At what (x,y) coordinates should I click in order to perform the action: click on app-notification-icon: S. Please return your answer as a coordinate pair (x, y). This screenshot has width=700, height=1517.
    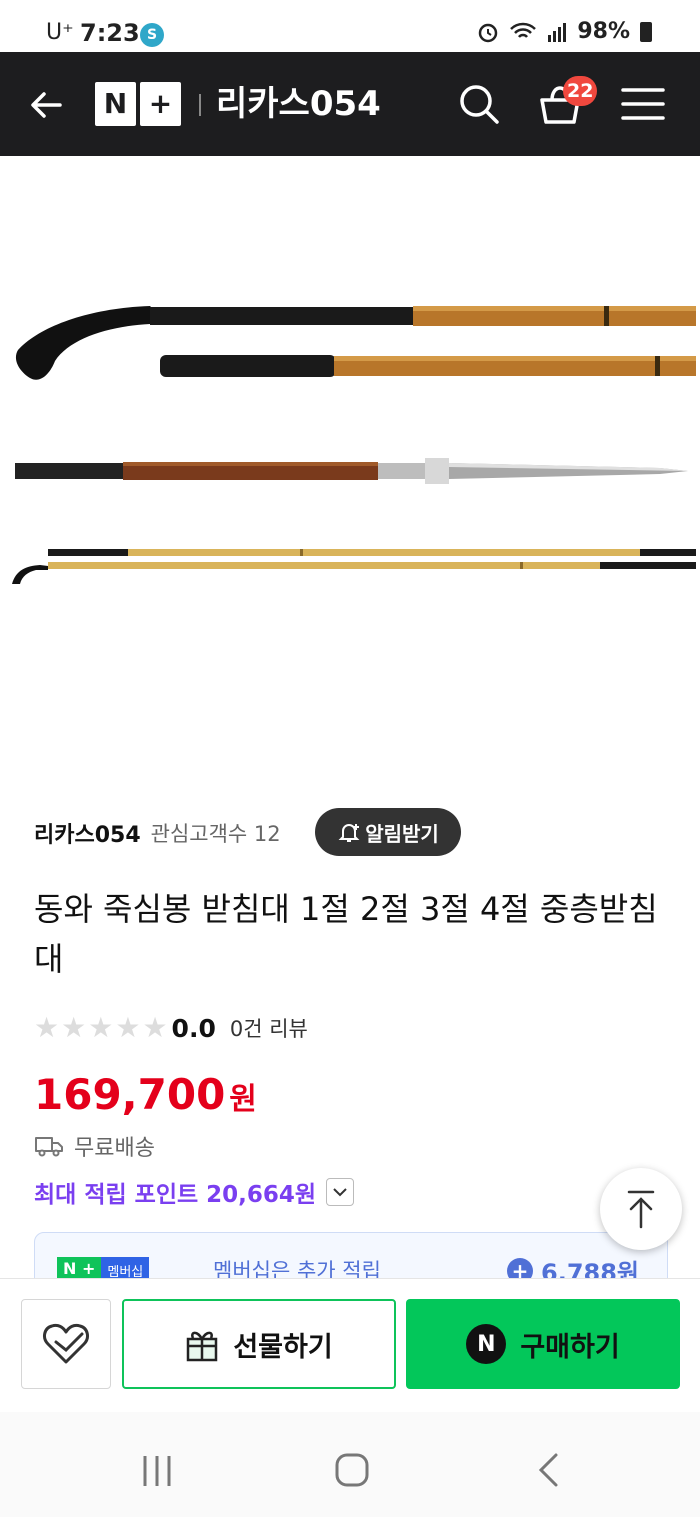
    Looking at the image, I should click on (152, 35).